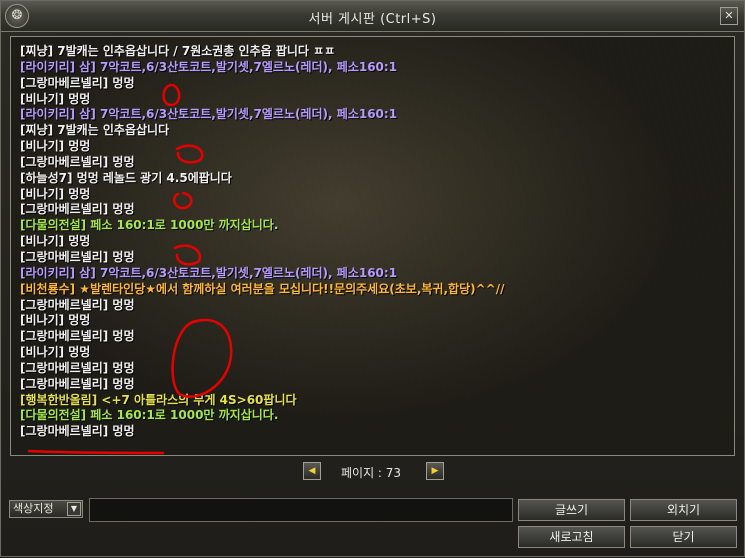  What do you see at coordinates (178, 51) in the screenshot?
I see `chat-line: [찌냥] 7발캐는 인추옵삽니다 / 7원소권총 인추옵 팝니다 ㅍㅍ` at bounding box center [178, 51].